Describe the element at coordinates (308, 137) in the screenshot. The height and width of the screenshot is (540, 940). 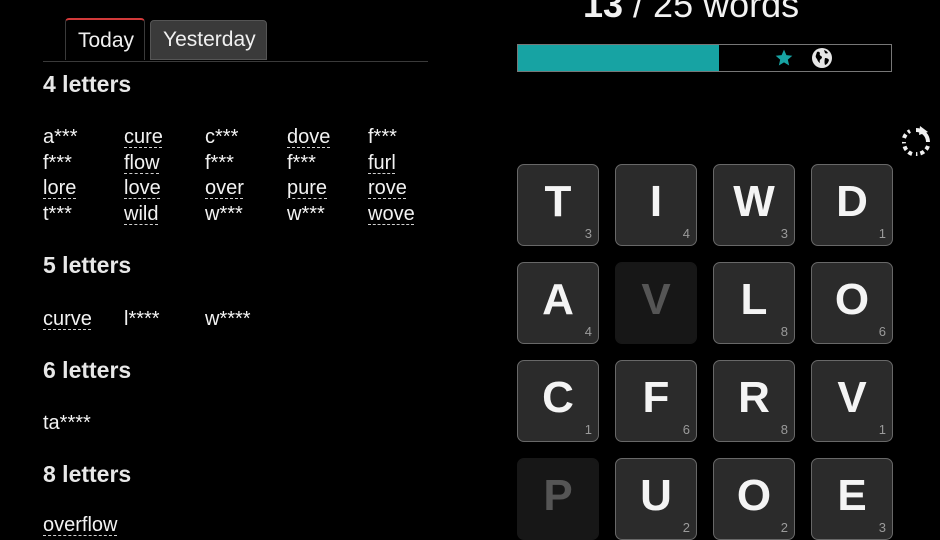
I see `found-word: dove` at that location.